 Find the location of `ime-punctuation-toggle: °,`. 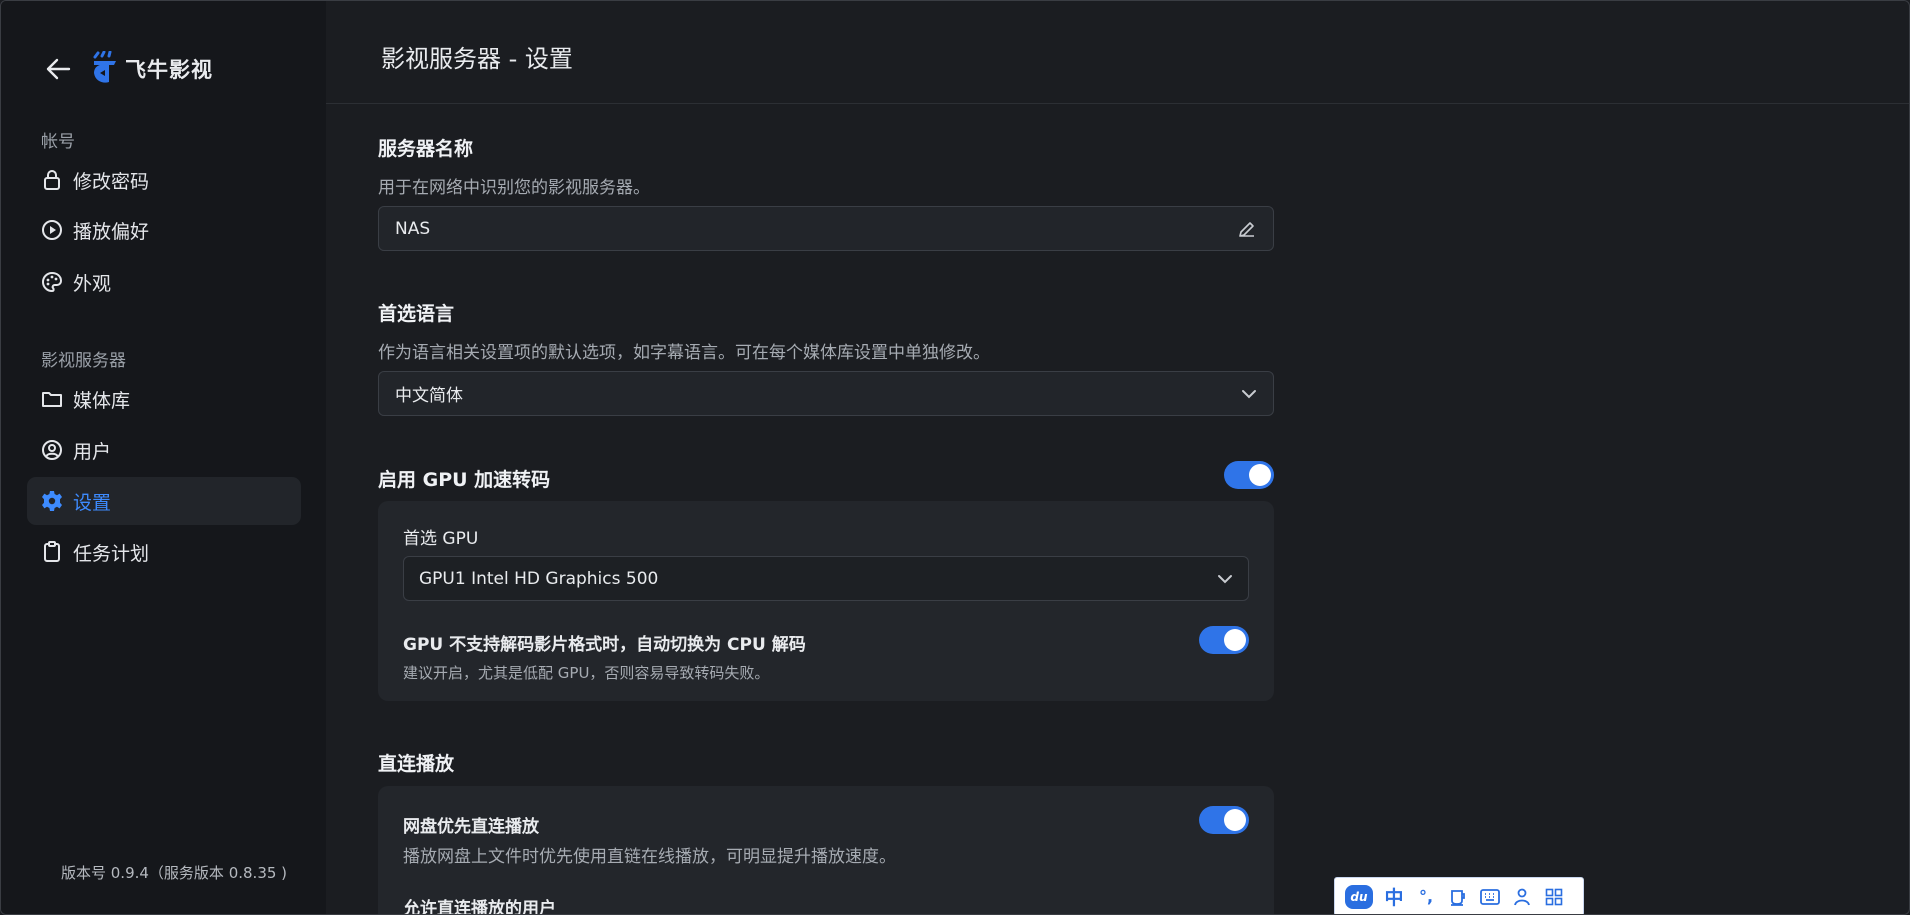

ime-punctuation-toggle: °, is located at coordinates (1426, 897).